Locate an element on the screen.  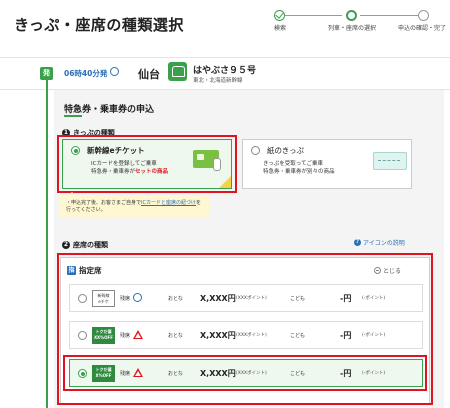
paper-ticket-icon is located at coordinates (390, 161).